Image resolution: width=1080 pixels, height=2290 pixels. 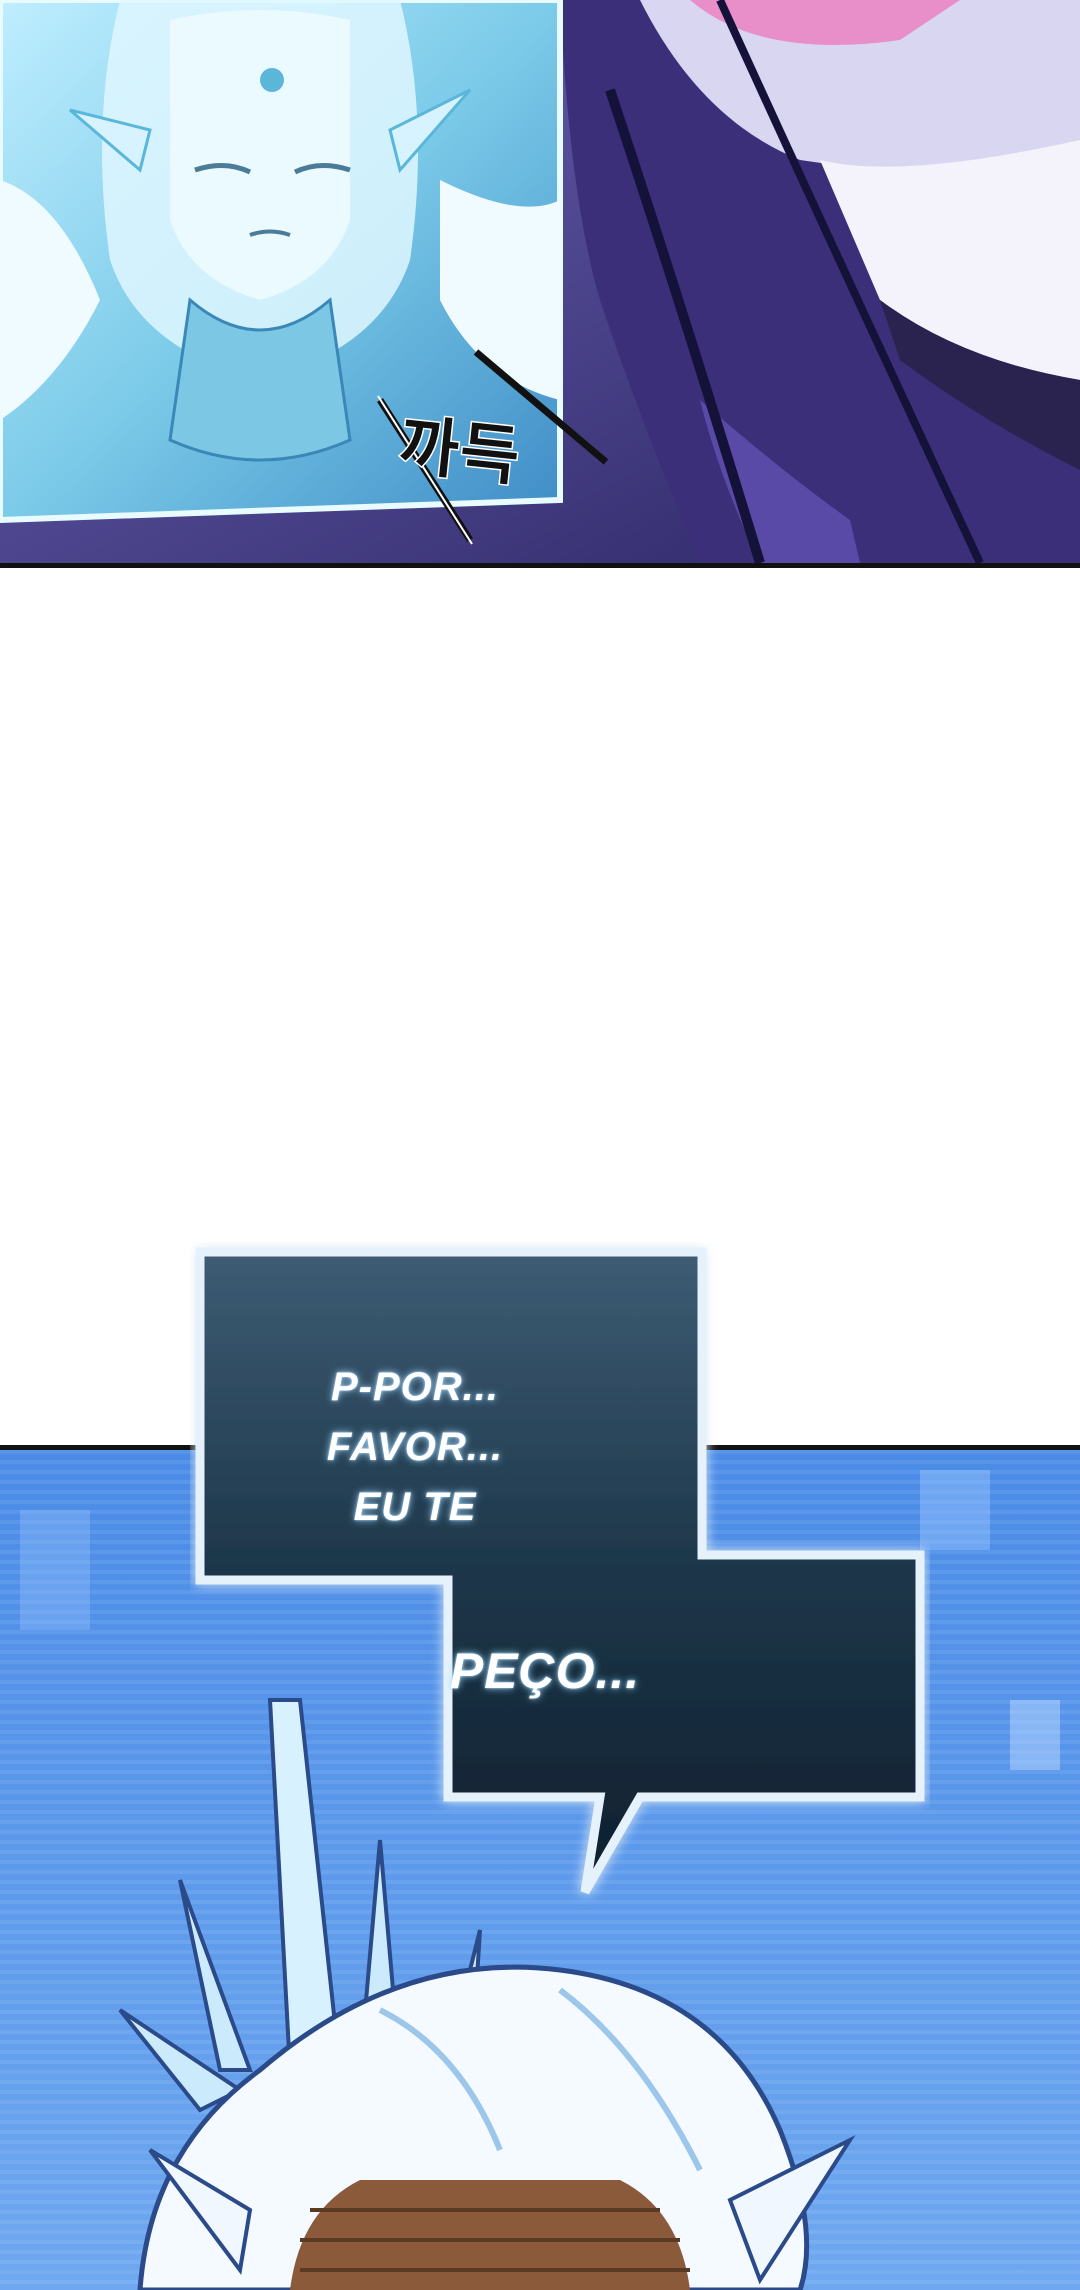 I want to click on speech-text-i-ask-you: EU TE, so click(x=415, y=1507).